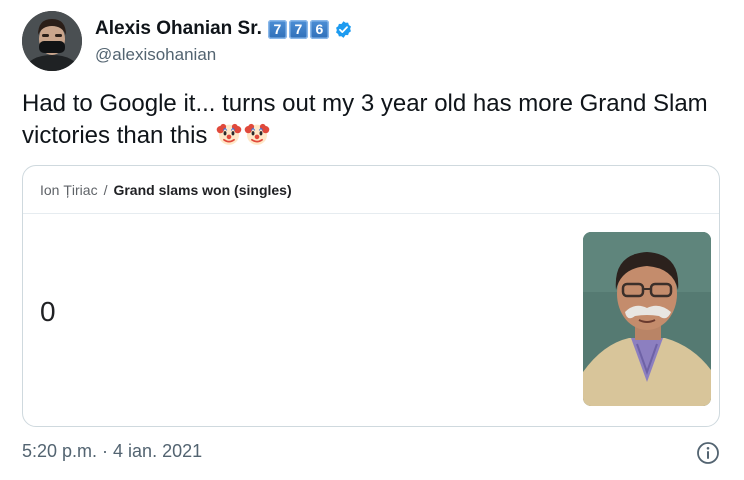 This screenshot has height=480, width=744. Describe the element at coordinates (178, 29) in the screenshot. I see `author-display-name: Alexis Ohanian Sr.` at that location.